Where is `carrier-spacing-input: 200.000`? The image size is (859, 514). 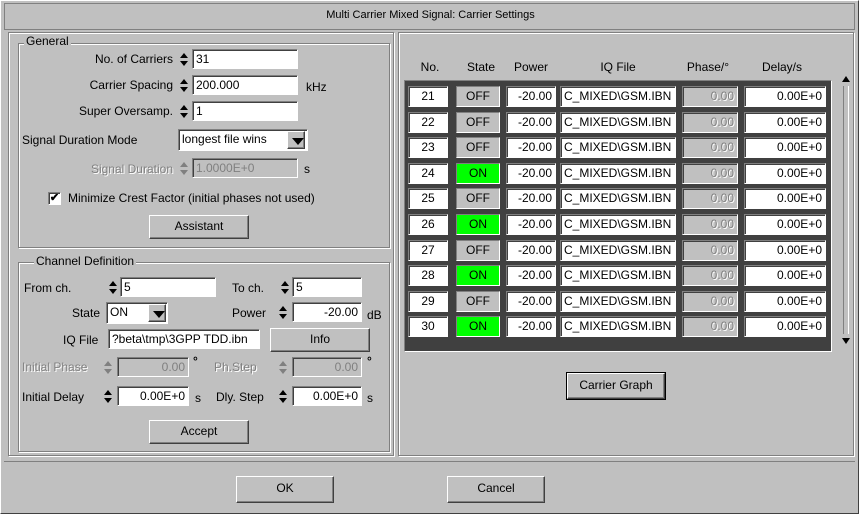 carrier-spacing-input: 200.000 is located at coordinates (245, 85).